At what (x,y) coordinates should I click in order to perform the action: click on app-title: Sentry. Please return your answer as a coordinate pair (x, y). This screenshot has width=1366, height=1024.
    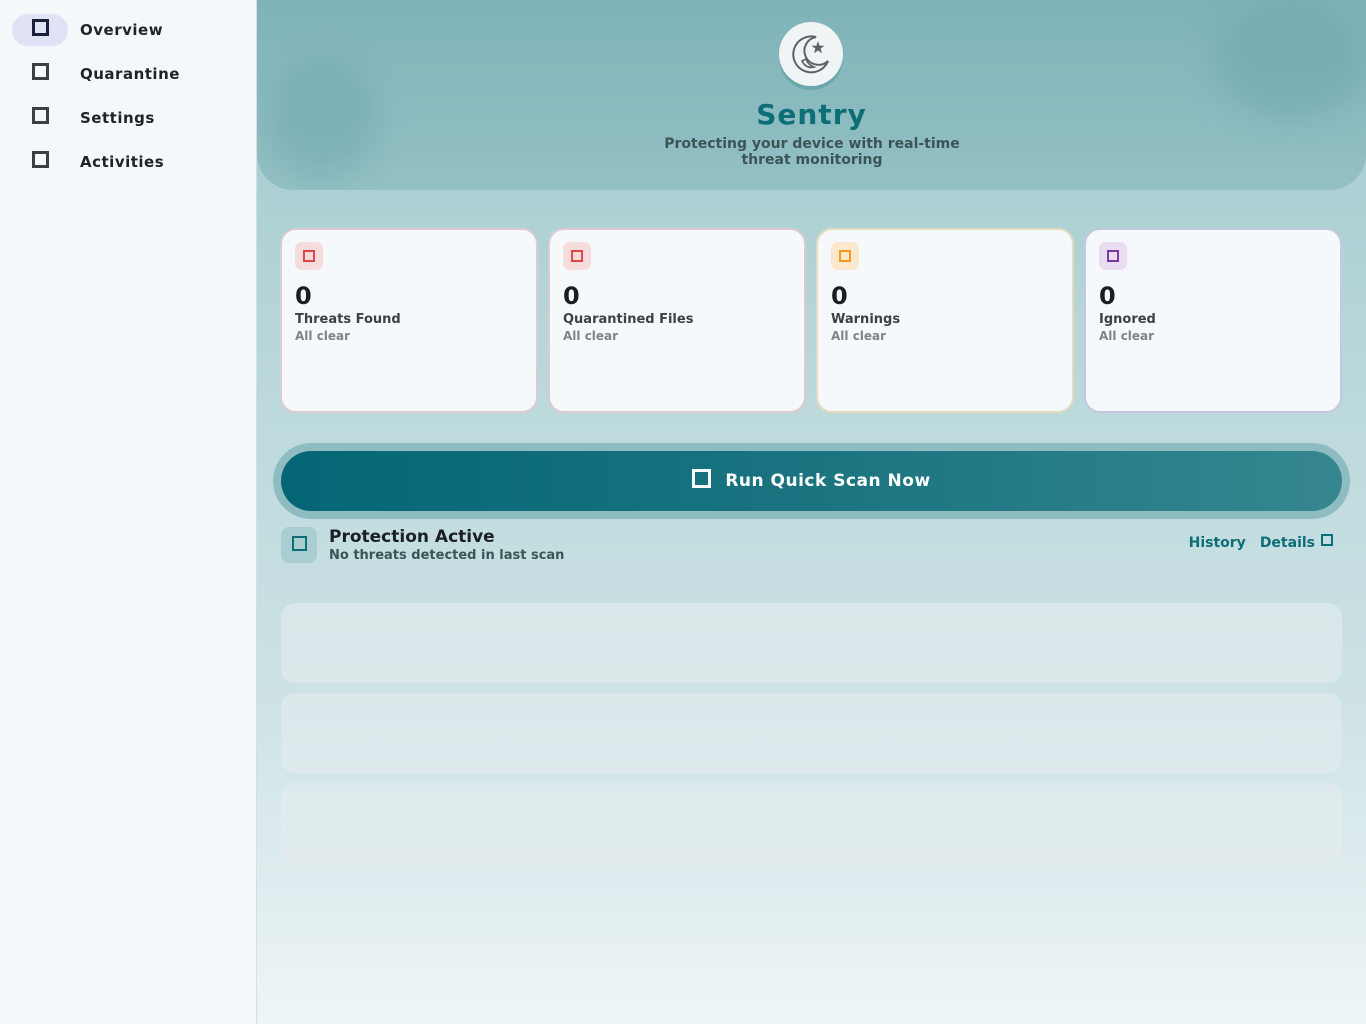
    Looking at the image, I should click on (811, 114).